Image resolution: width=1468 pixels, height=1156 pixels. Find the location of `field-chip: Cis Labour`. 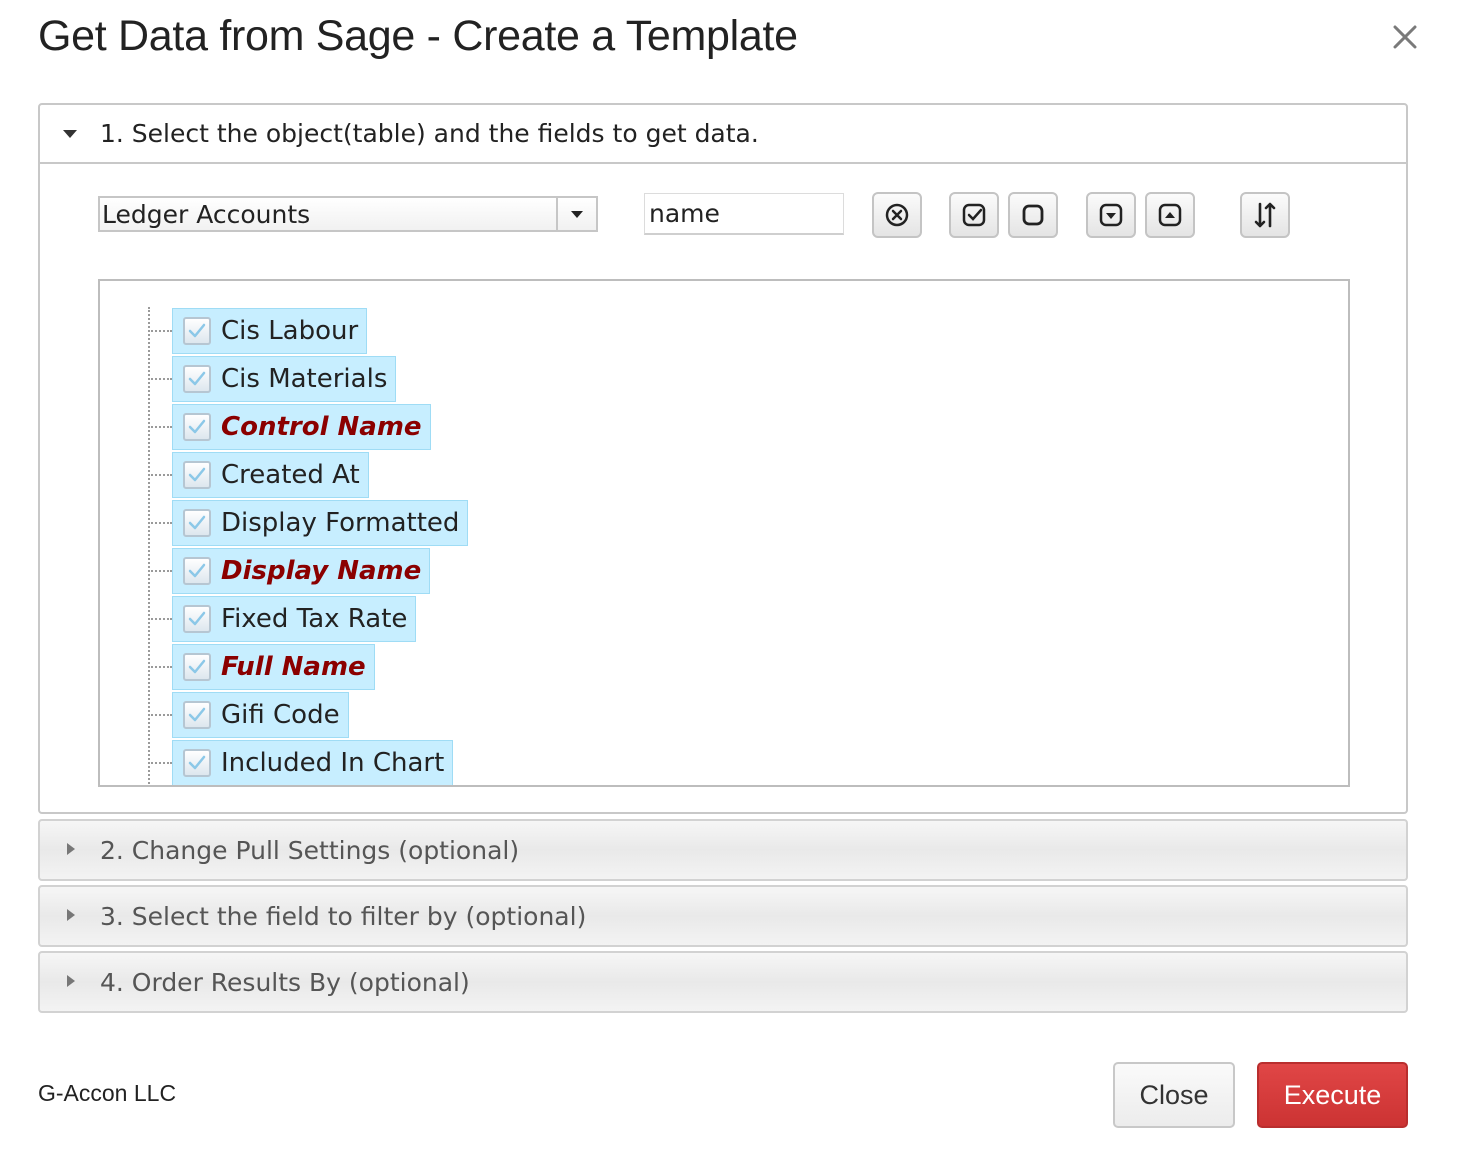

field-chip: Cis Labour is located at coordinates (270, 331).